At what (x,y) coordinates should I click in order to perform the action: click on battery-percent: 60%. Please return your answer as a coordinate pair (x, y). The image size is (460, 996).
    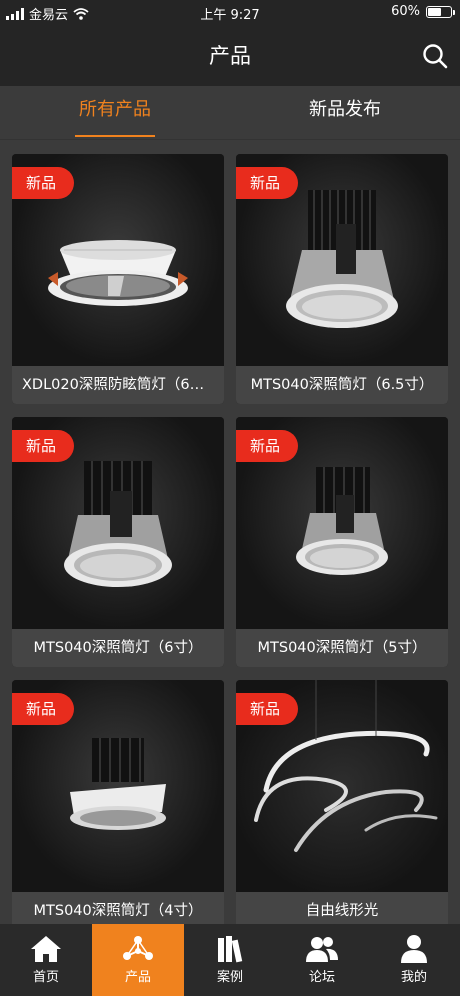
    Looking at the image, I should click on (405, 11).